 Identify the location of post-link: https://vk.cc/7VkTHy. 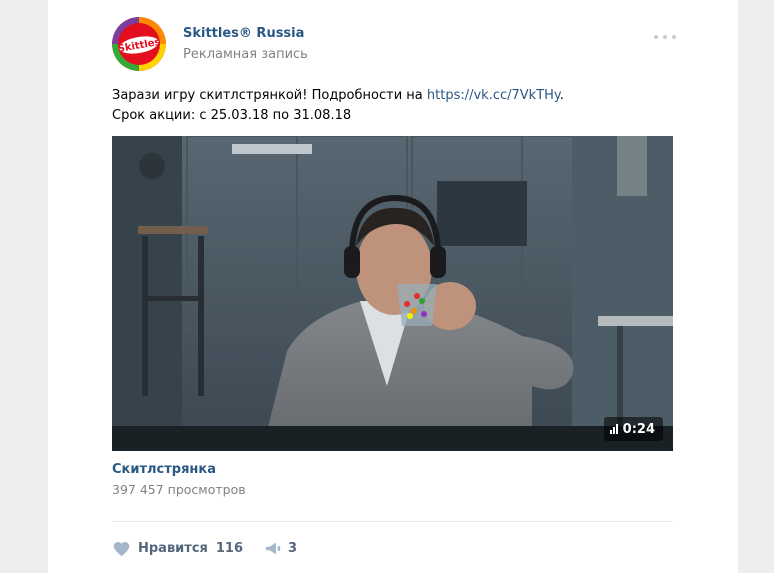
(493, 95).